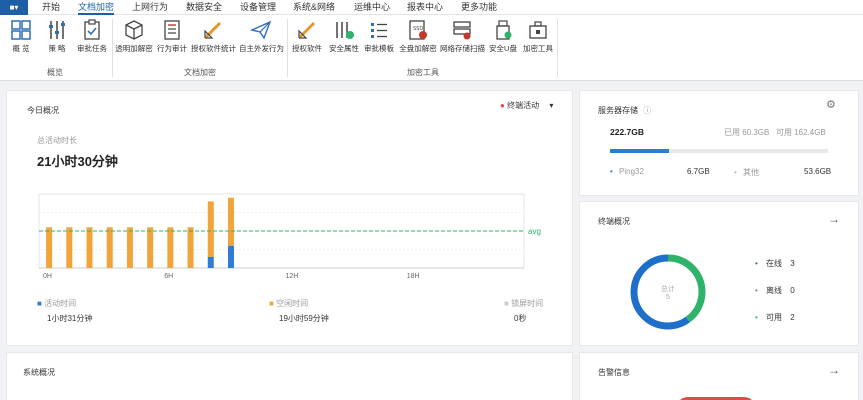 The image size is (863, 400). Describe the element at coordinates (96, 7) in the screenshot. I see `menu-doc-encryption: 文档加密` at that location.